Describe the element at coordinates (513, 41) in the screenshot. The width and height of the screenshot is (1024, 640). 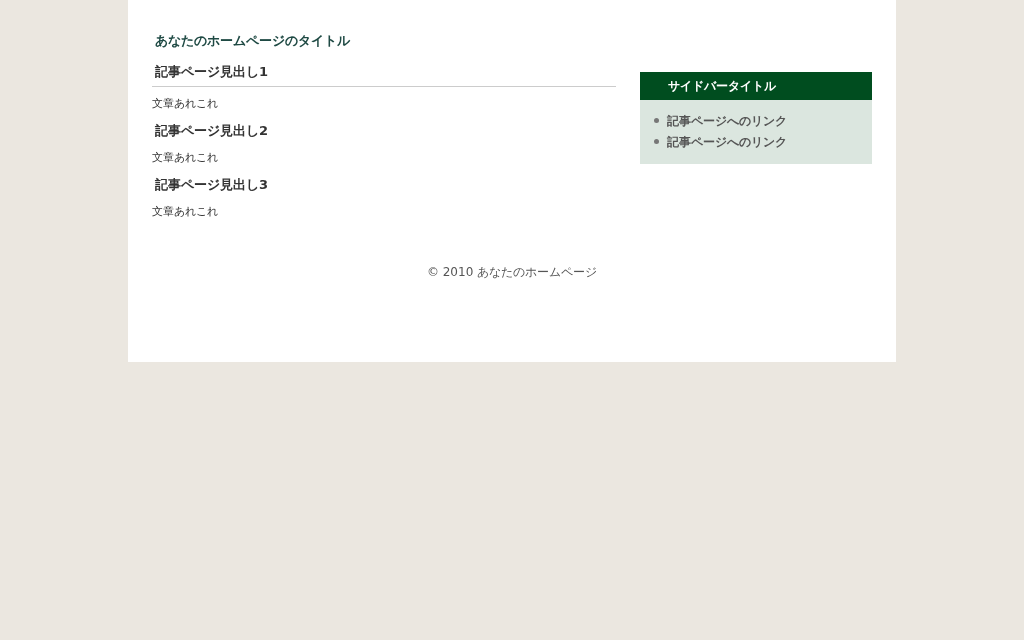
I see `site-title: あなたのホームページのタイトル` at that location.